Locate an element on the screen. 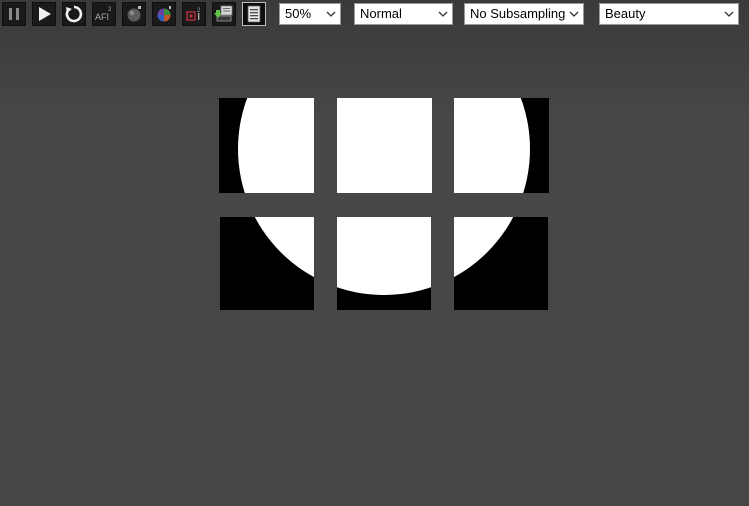 Image resolution: width=749 pixels, height=506 pixels. play-icon is located at coordinates (45, 14).